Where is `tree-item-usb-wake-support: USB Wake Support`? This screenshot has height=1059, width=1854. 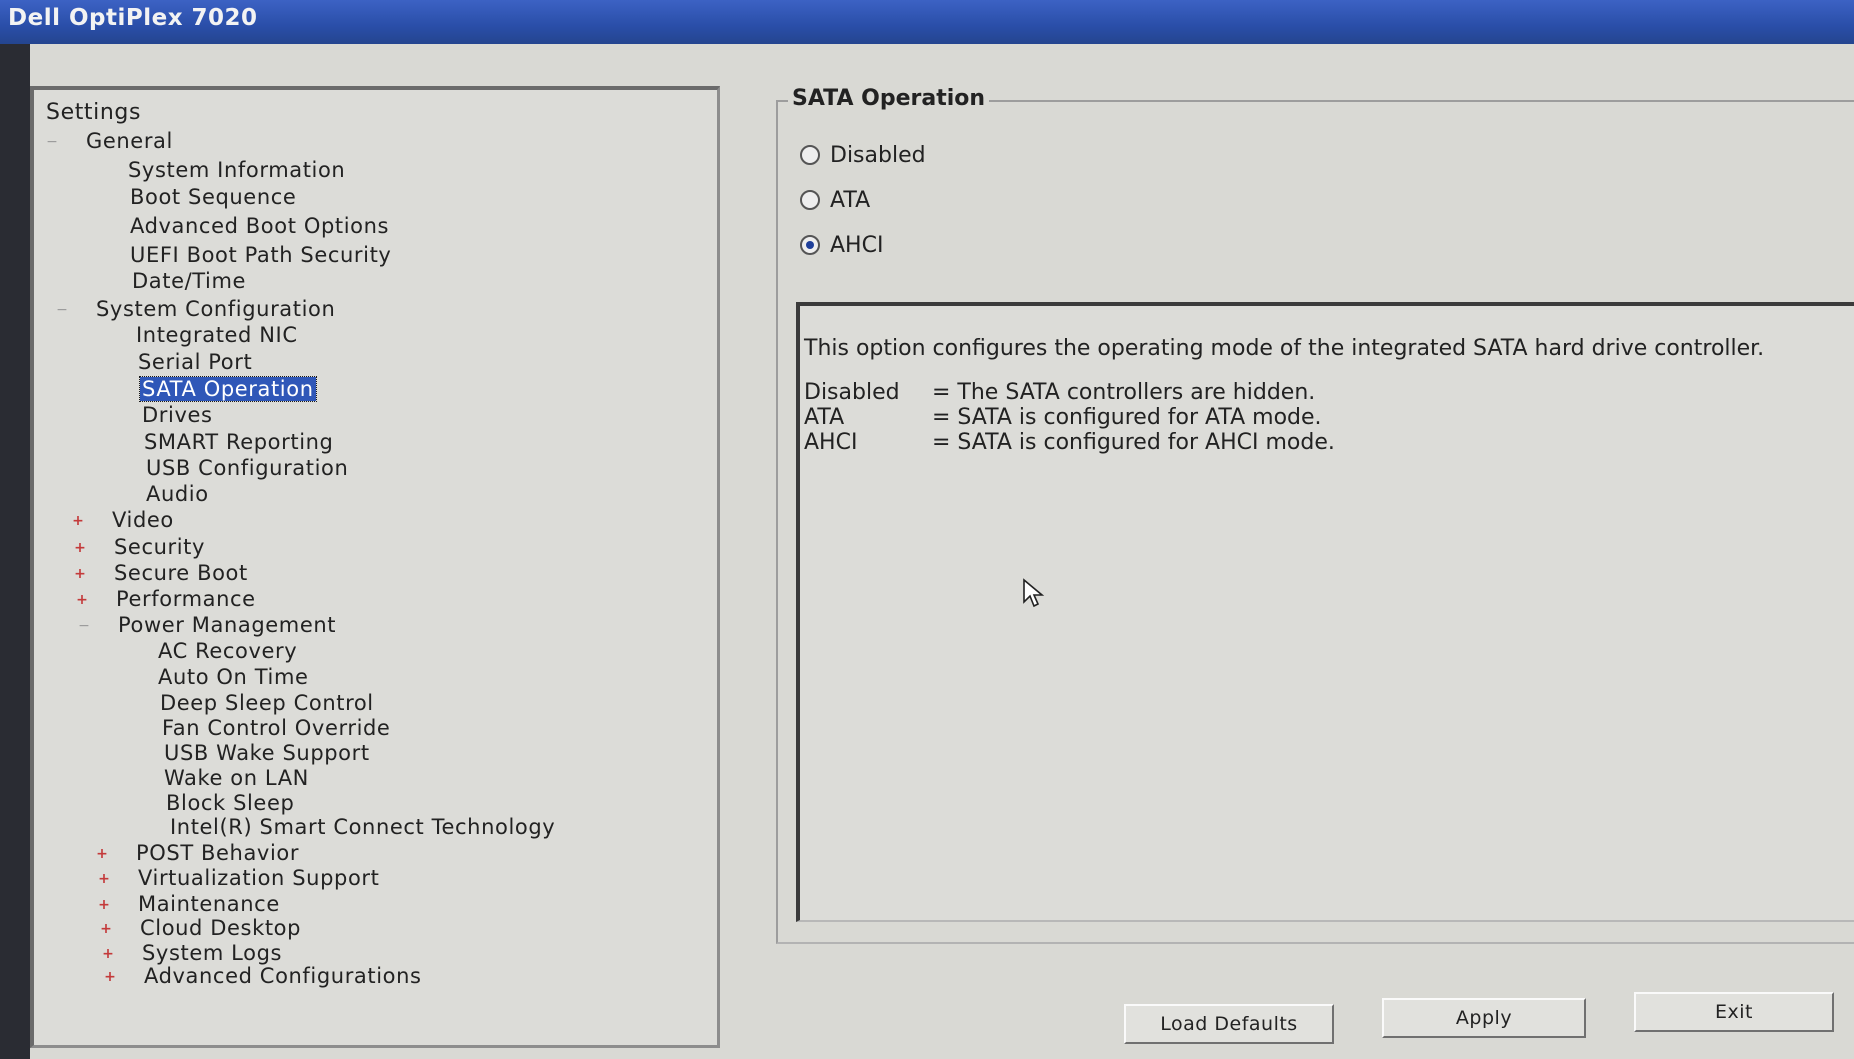
tree-item-usb-wake-support: USB Wake Support is located at coordinates (267, 753).